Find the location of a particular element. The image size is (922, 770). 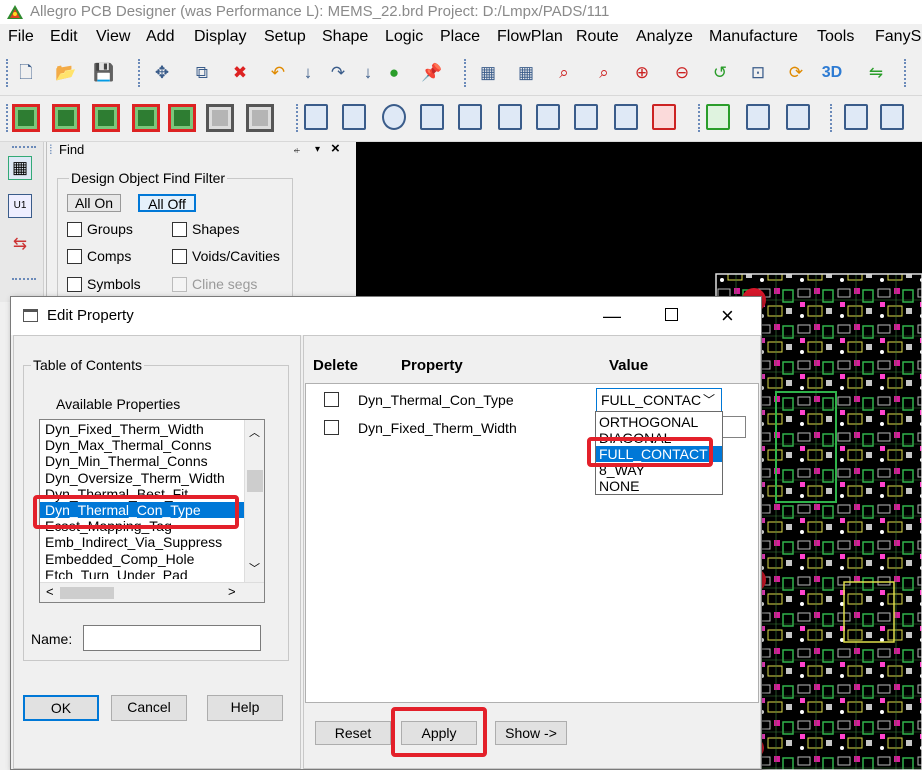

custom-smooth-icon is located at coordinates (146, 118).